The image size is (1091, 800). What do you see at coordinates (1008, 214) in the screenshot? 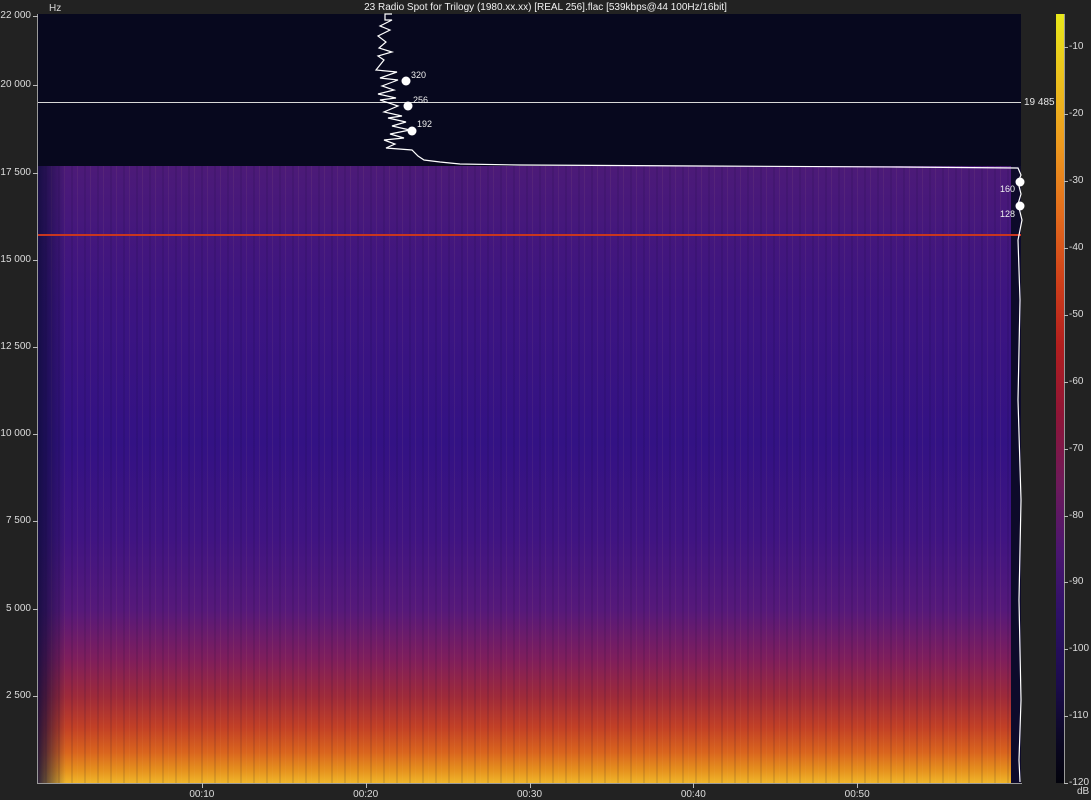
I see `marker-128-label: 128` at bounding box center [1008, 214].